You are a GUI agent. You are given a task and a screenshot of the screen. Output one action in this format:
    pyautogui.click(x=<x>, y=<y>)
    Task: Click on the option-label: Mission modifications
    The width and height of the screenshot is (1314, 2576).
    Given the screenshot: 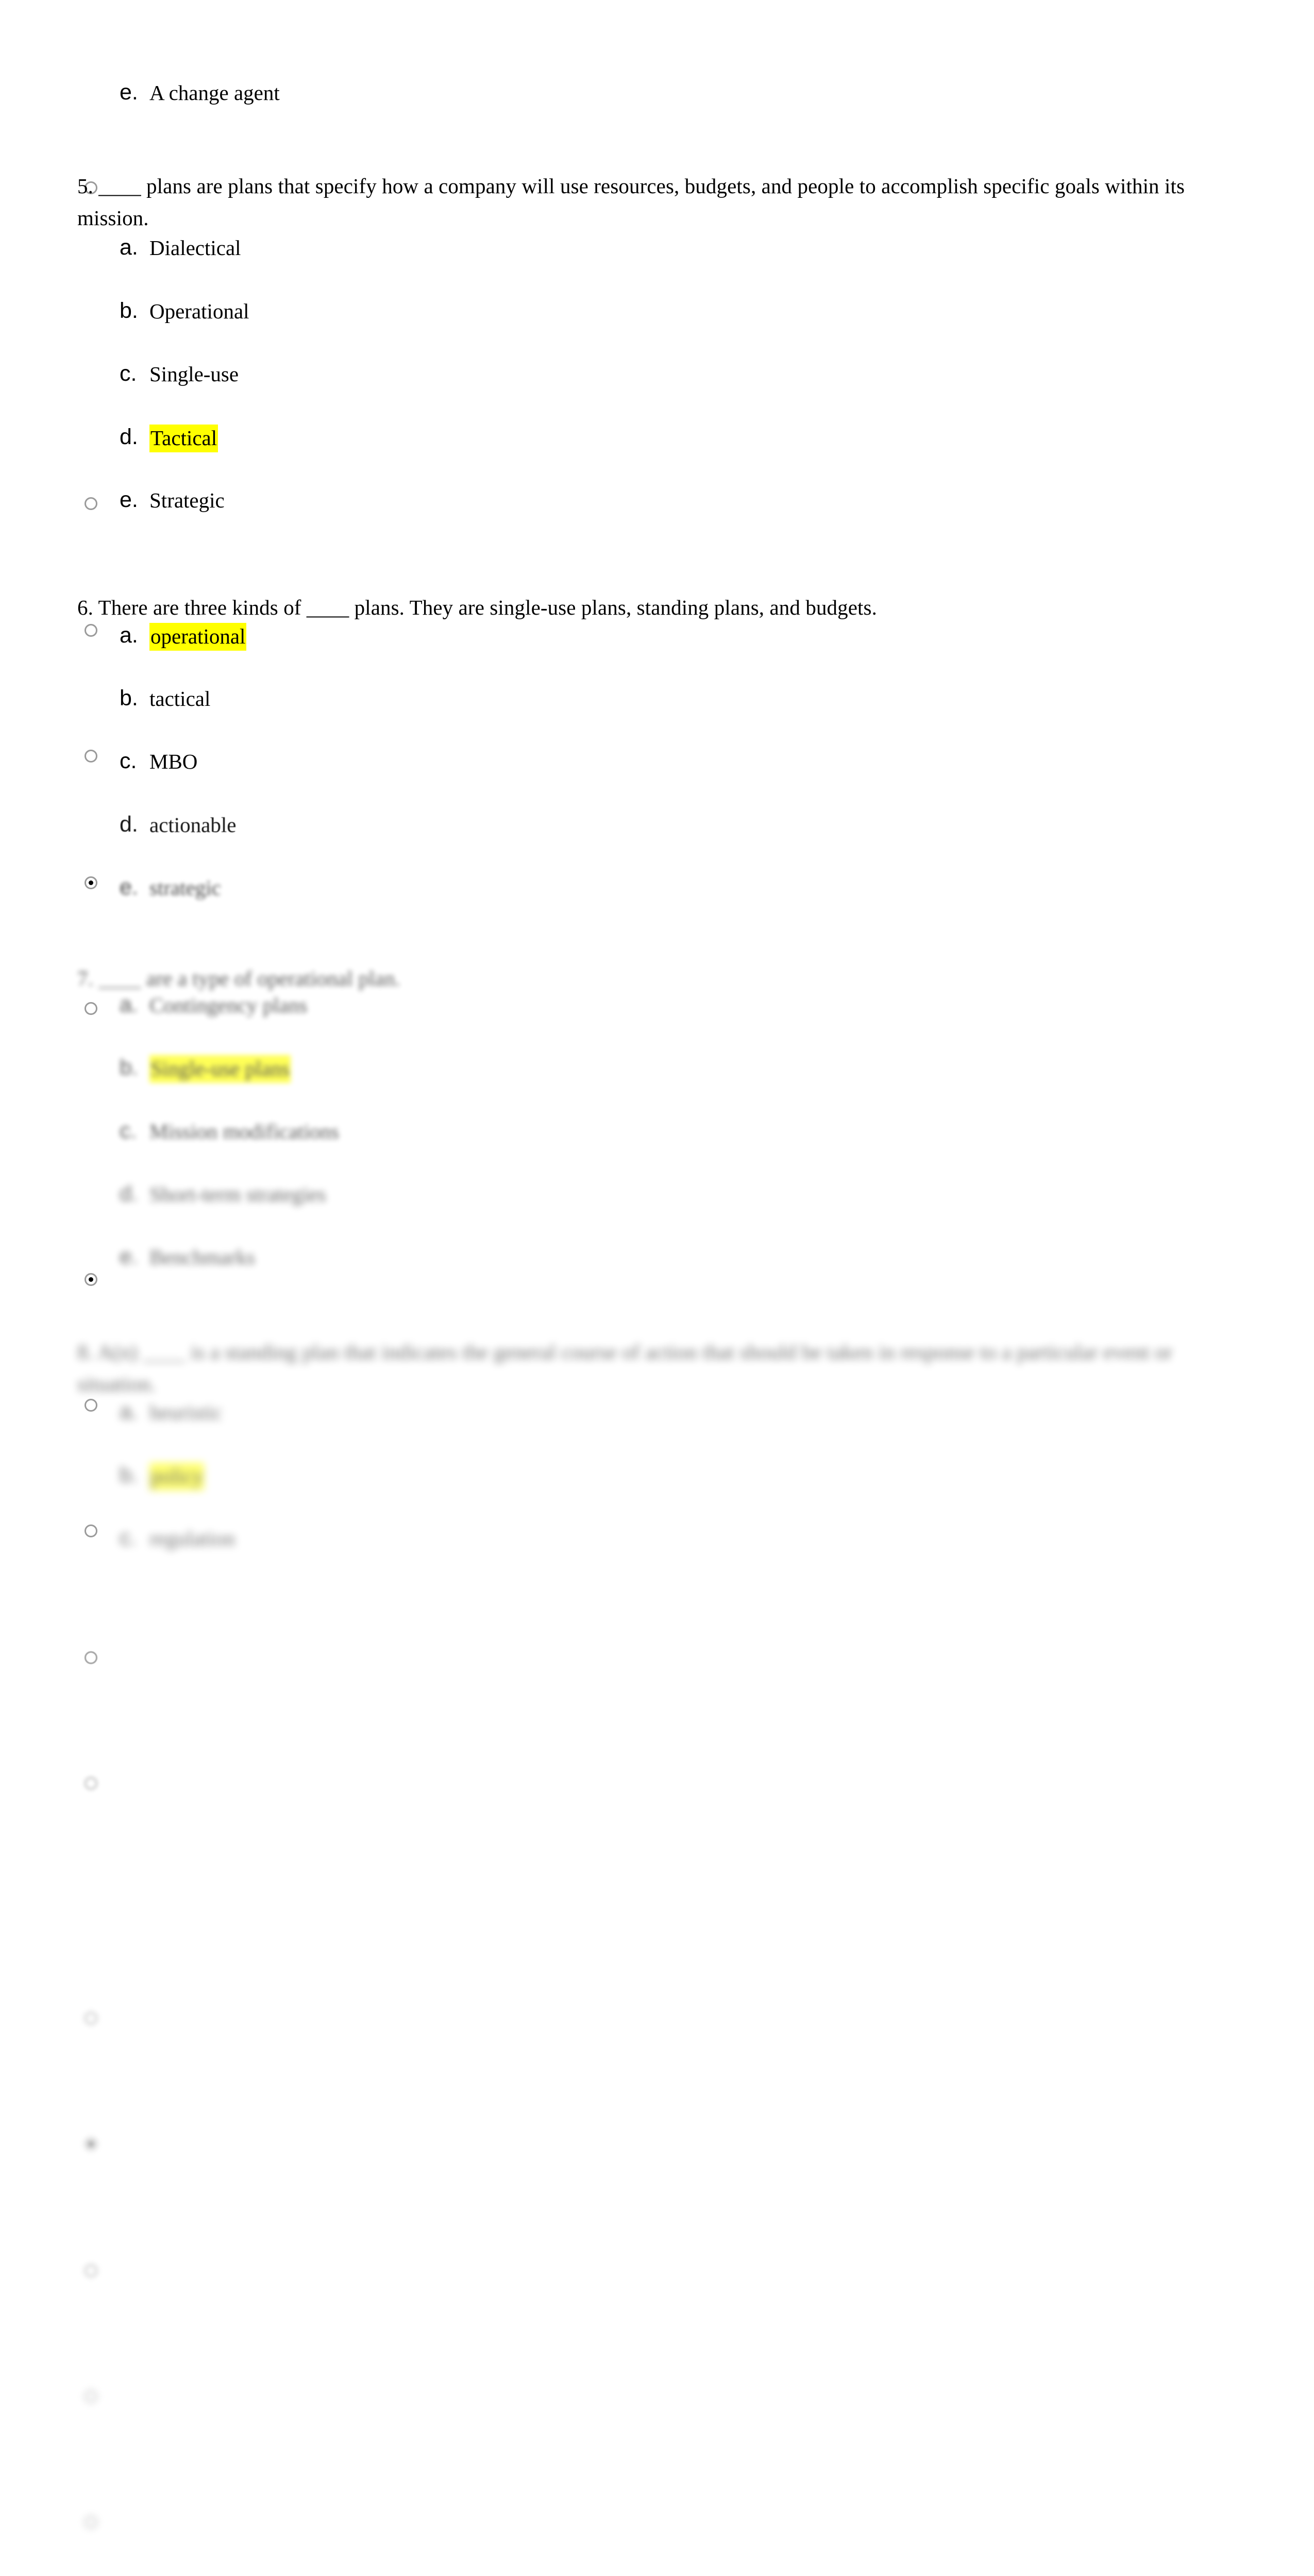 What is the action you would take?
    pyautogui.click(x=244, y=1131)
    